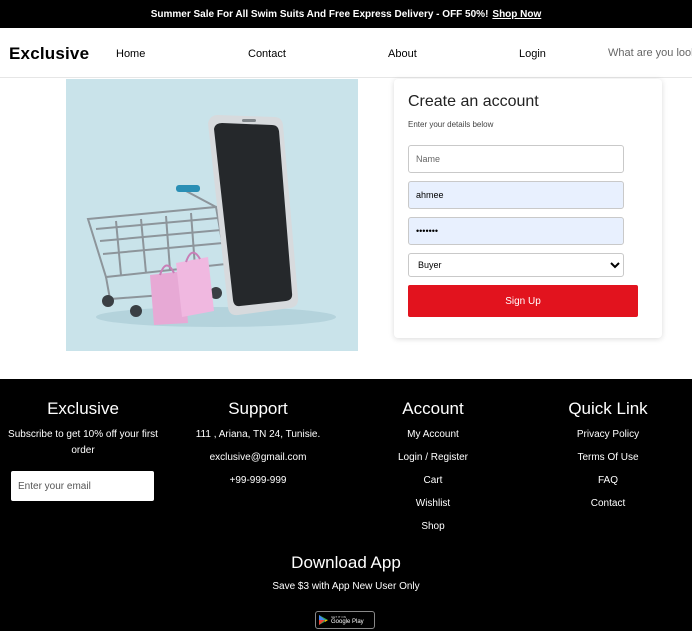 The height and width of the screenshot is (631, 692). What do you see at coordinates (402, 54) in the screenshot?
I see `nav-link-about: About` at bounding box center [402, 54].